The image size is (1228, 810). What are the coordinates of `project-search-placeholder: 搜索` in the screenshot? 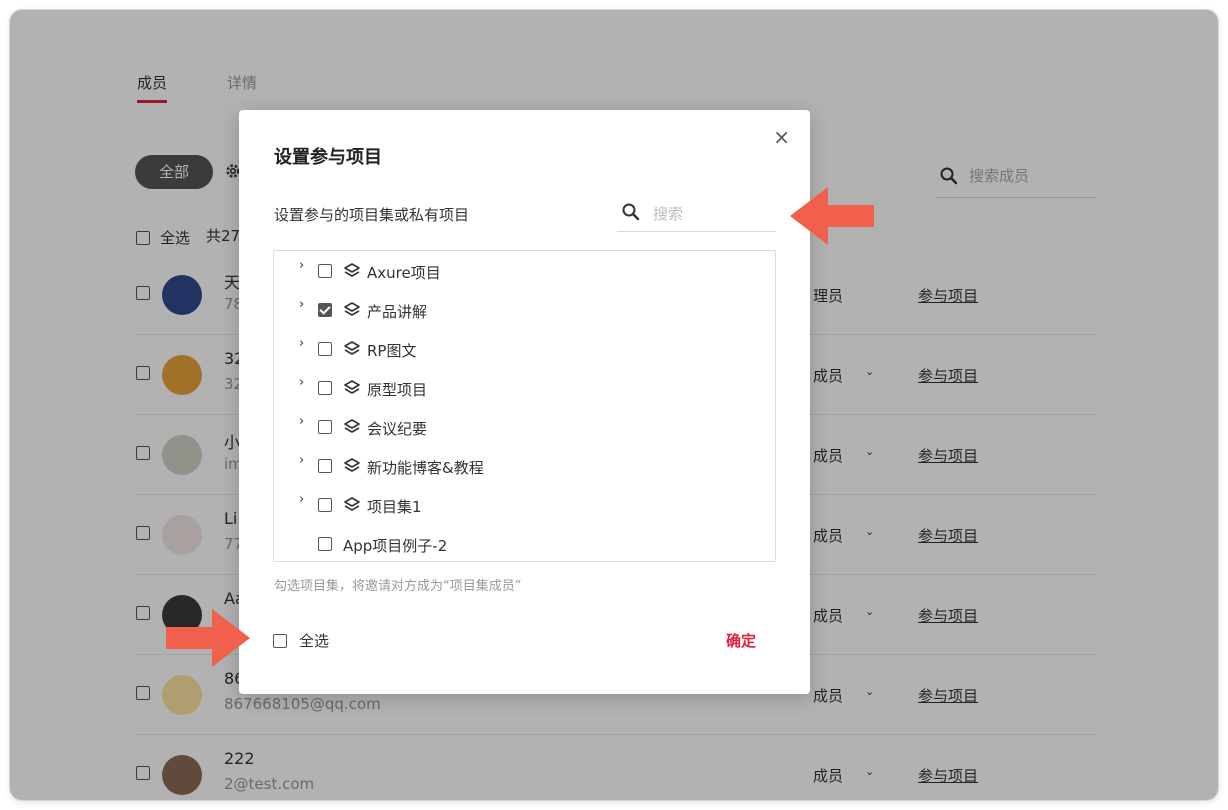 It's located at (668, 214).